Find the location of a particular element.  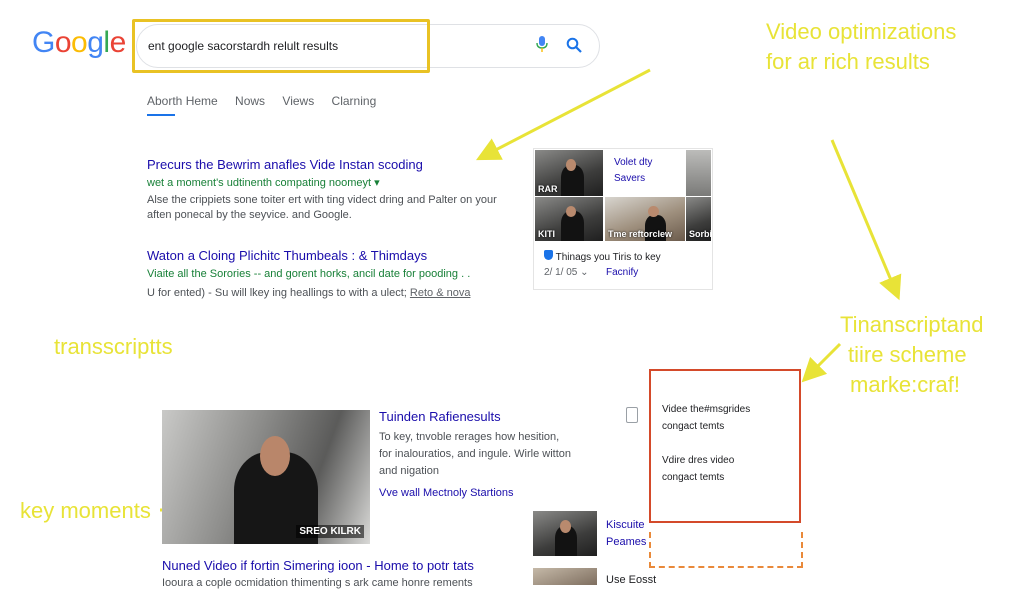

video-thumbnail is located at coordinates (698, 173).